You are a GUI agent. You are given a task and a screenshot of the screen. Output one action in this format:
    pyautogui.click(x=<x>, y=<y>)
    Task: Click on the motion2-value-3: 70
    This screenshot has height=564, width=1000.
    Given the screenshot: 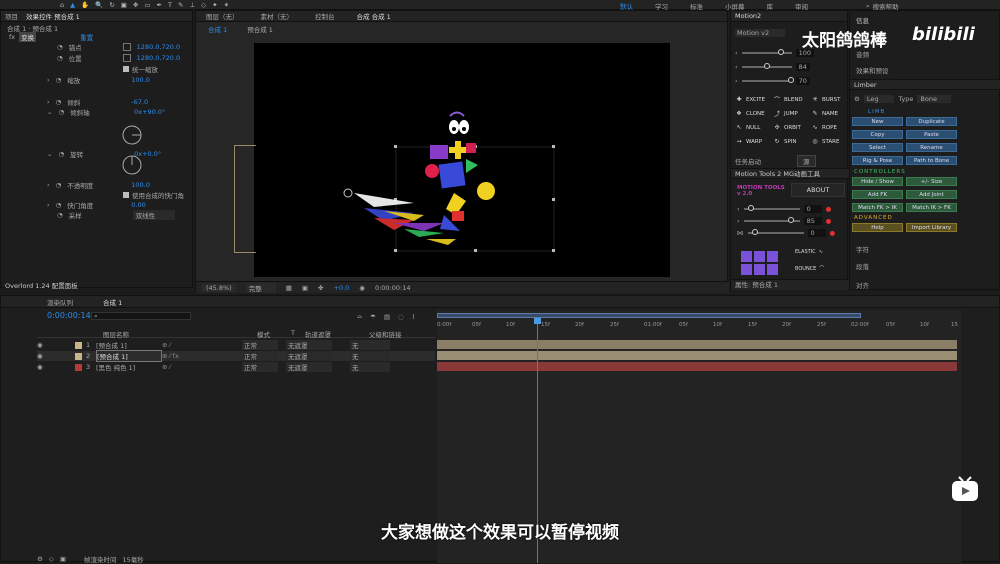 What is the action you would take?
    pyautogui.click(x=802, y=81)
    